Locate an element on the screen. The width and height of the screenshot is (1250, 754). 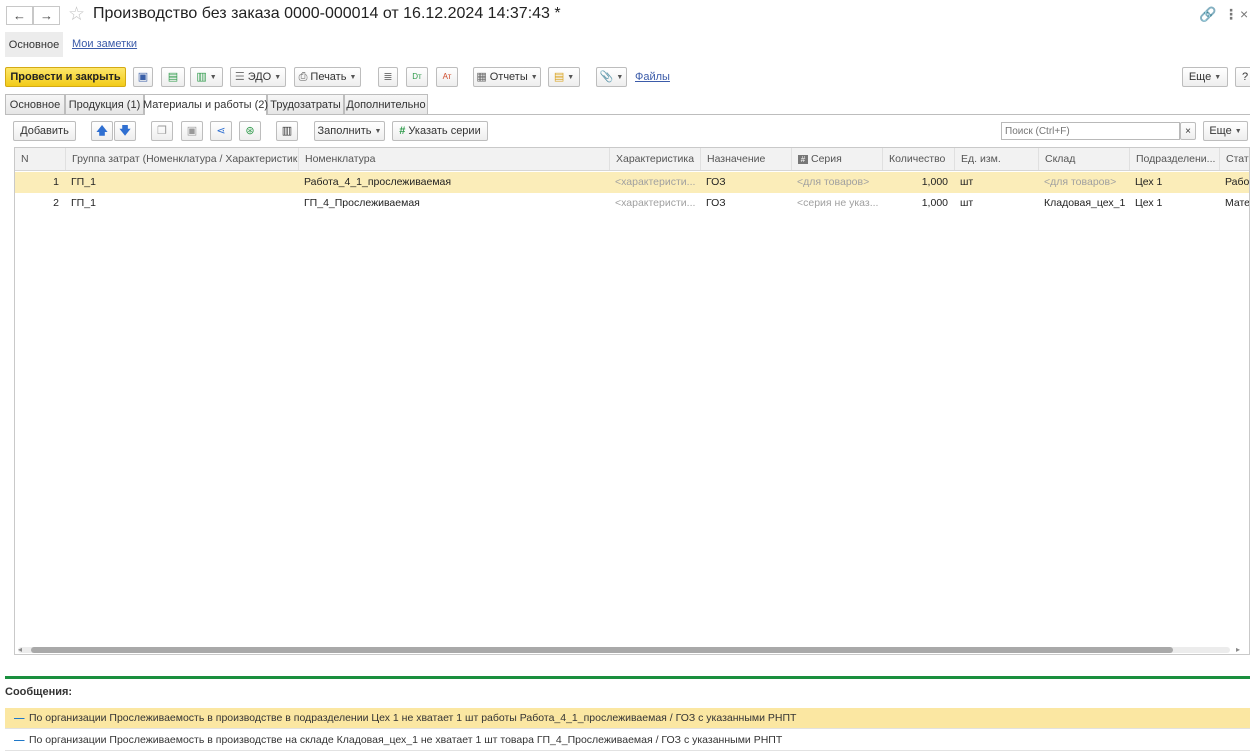
col-item: Номенклатура is located at coordinates (453, 159).